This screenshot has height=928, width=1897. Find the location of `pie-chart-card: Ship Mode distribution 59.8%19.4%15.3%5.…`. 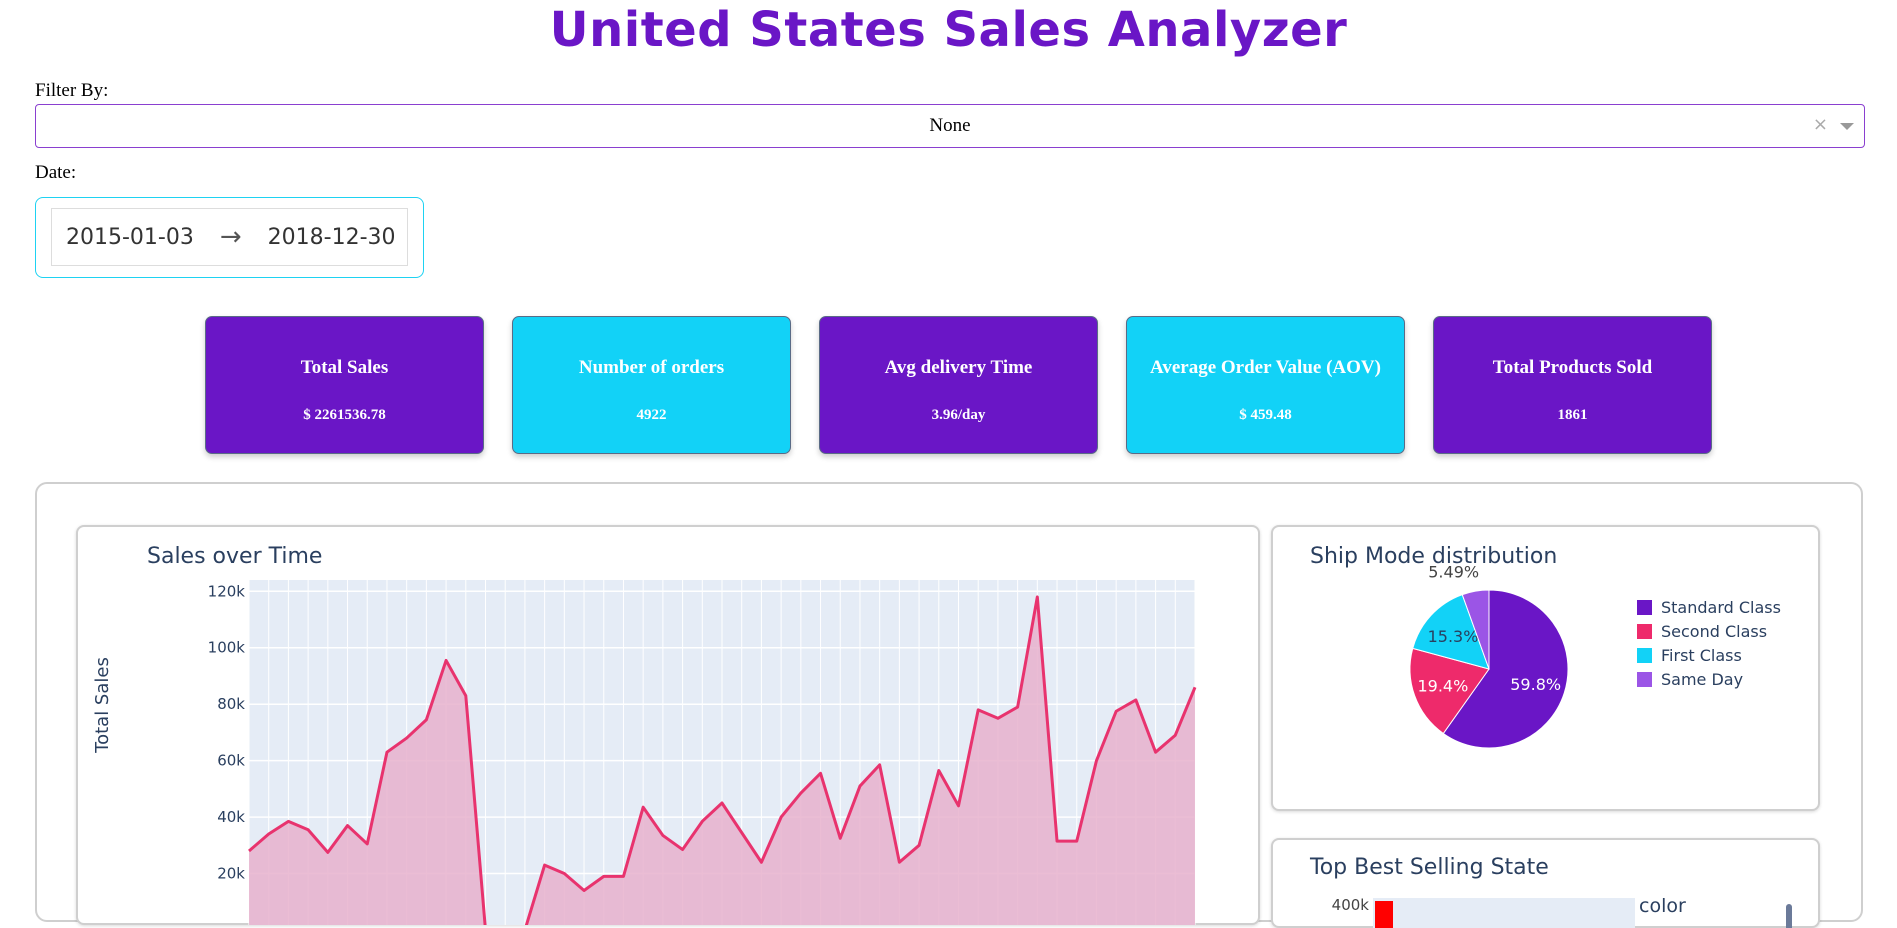

pie-chart-card: Ship Mode distribution 59.8%19.4%15.3%5.… is located at coordinates (1545, 668).